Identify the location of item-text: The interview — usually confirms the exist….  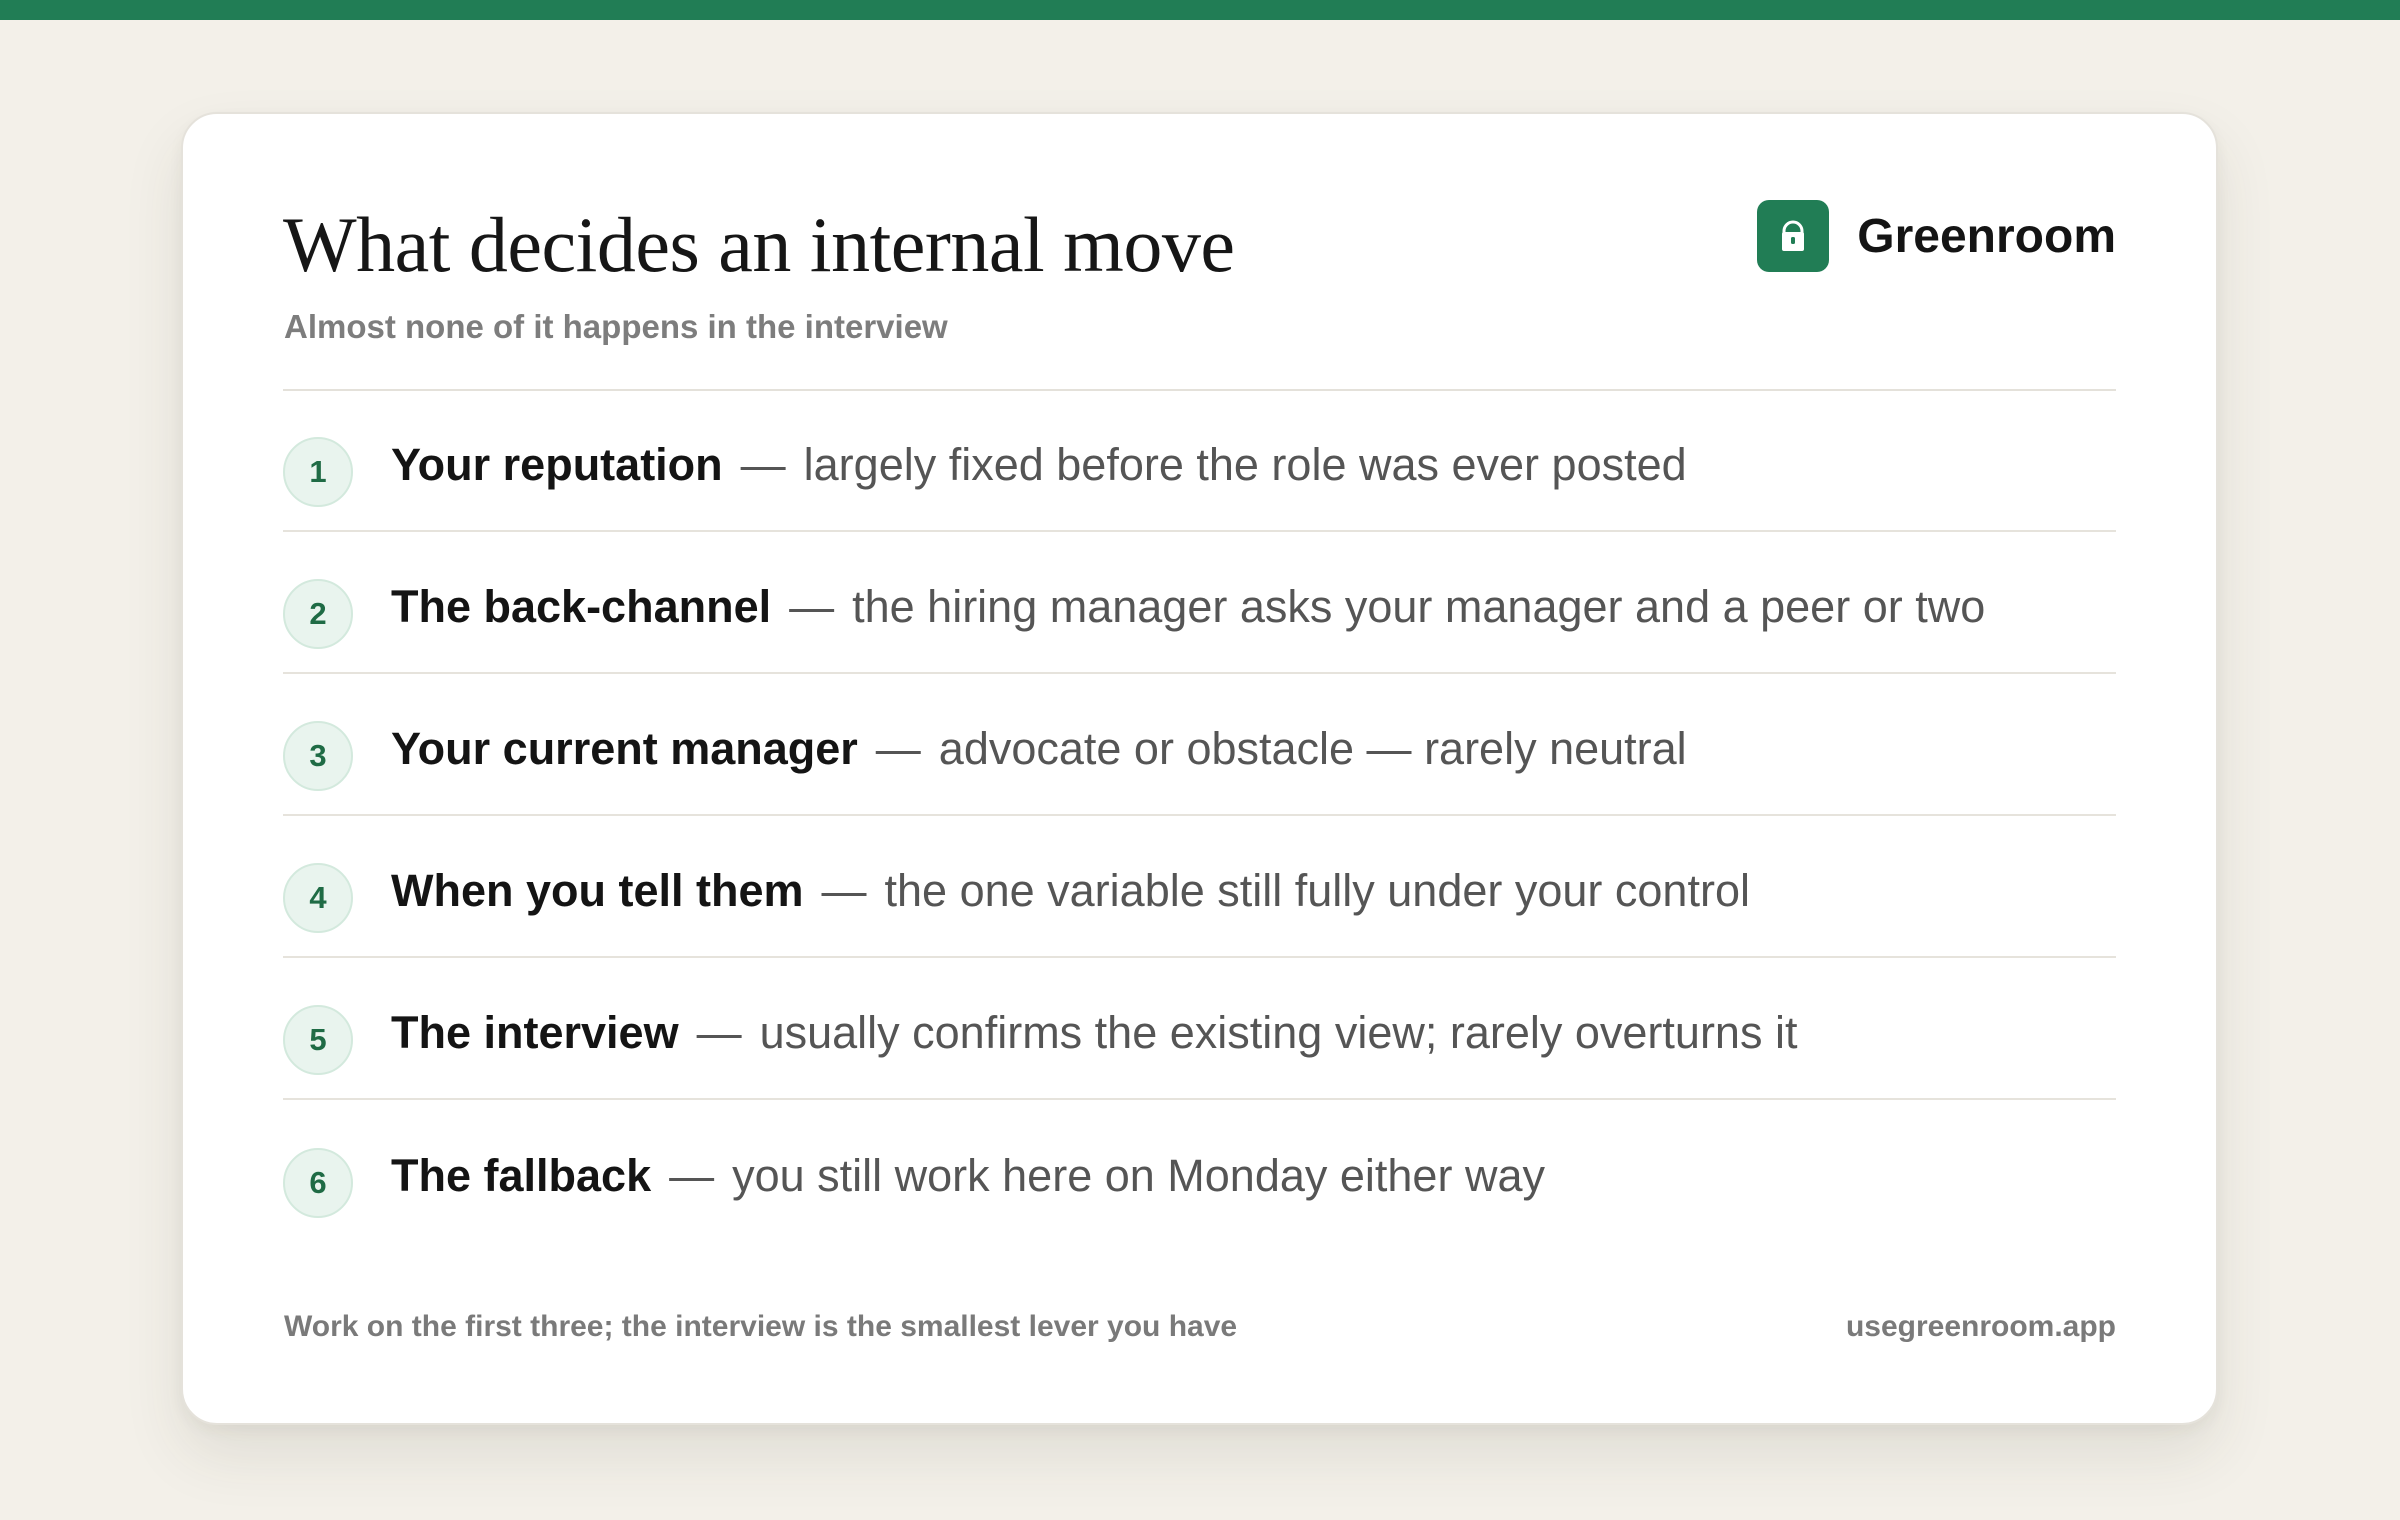
(1094, 1032).